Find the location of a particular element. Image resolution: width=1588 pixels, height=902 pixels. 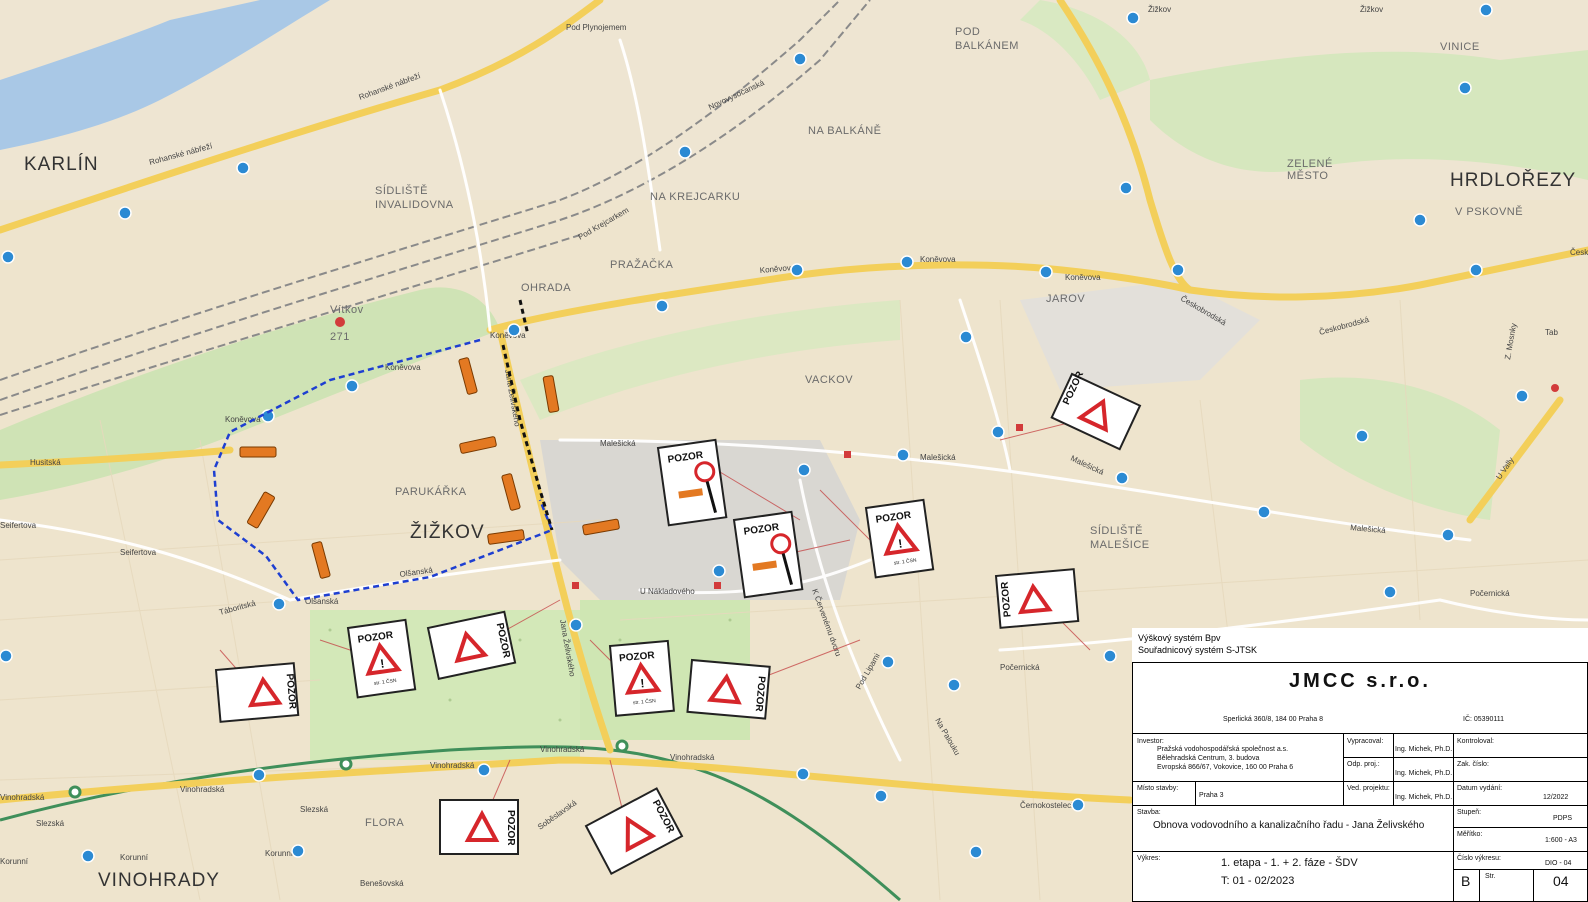

coordinate-system: Souřadnicový systém S-JTSK is located at coordinates (1198, 650).